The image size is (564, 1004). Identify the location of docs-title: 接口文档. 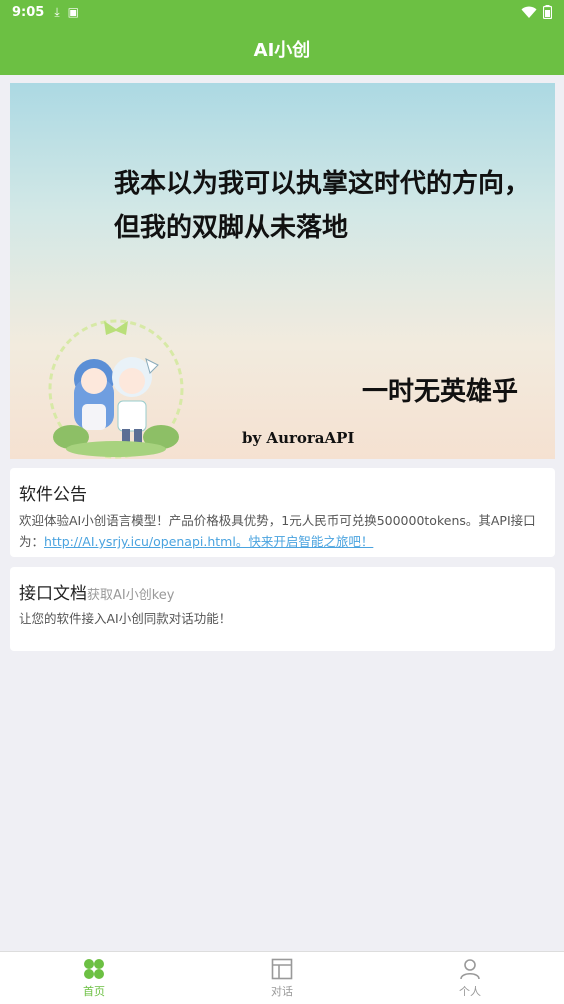
(53, 594).